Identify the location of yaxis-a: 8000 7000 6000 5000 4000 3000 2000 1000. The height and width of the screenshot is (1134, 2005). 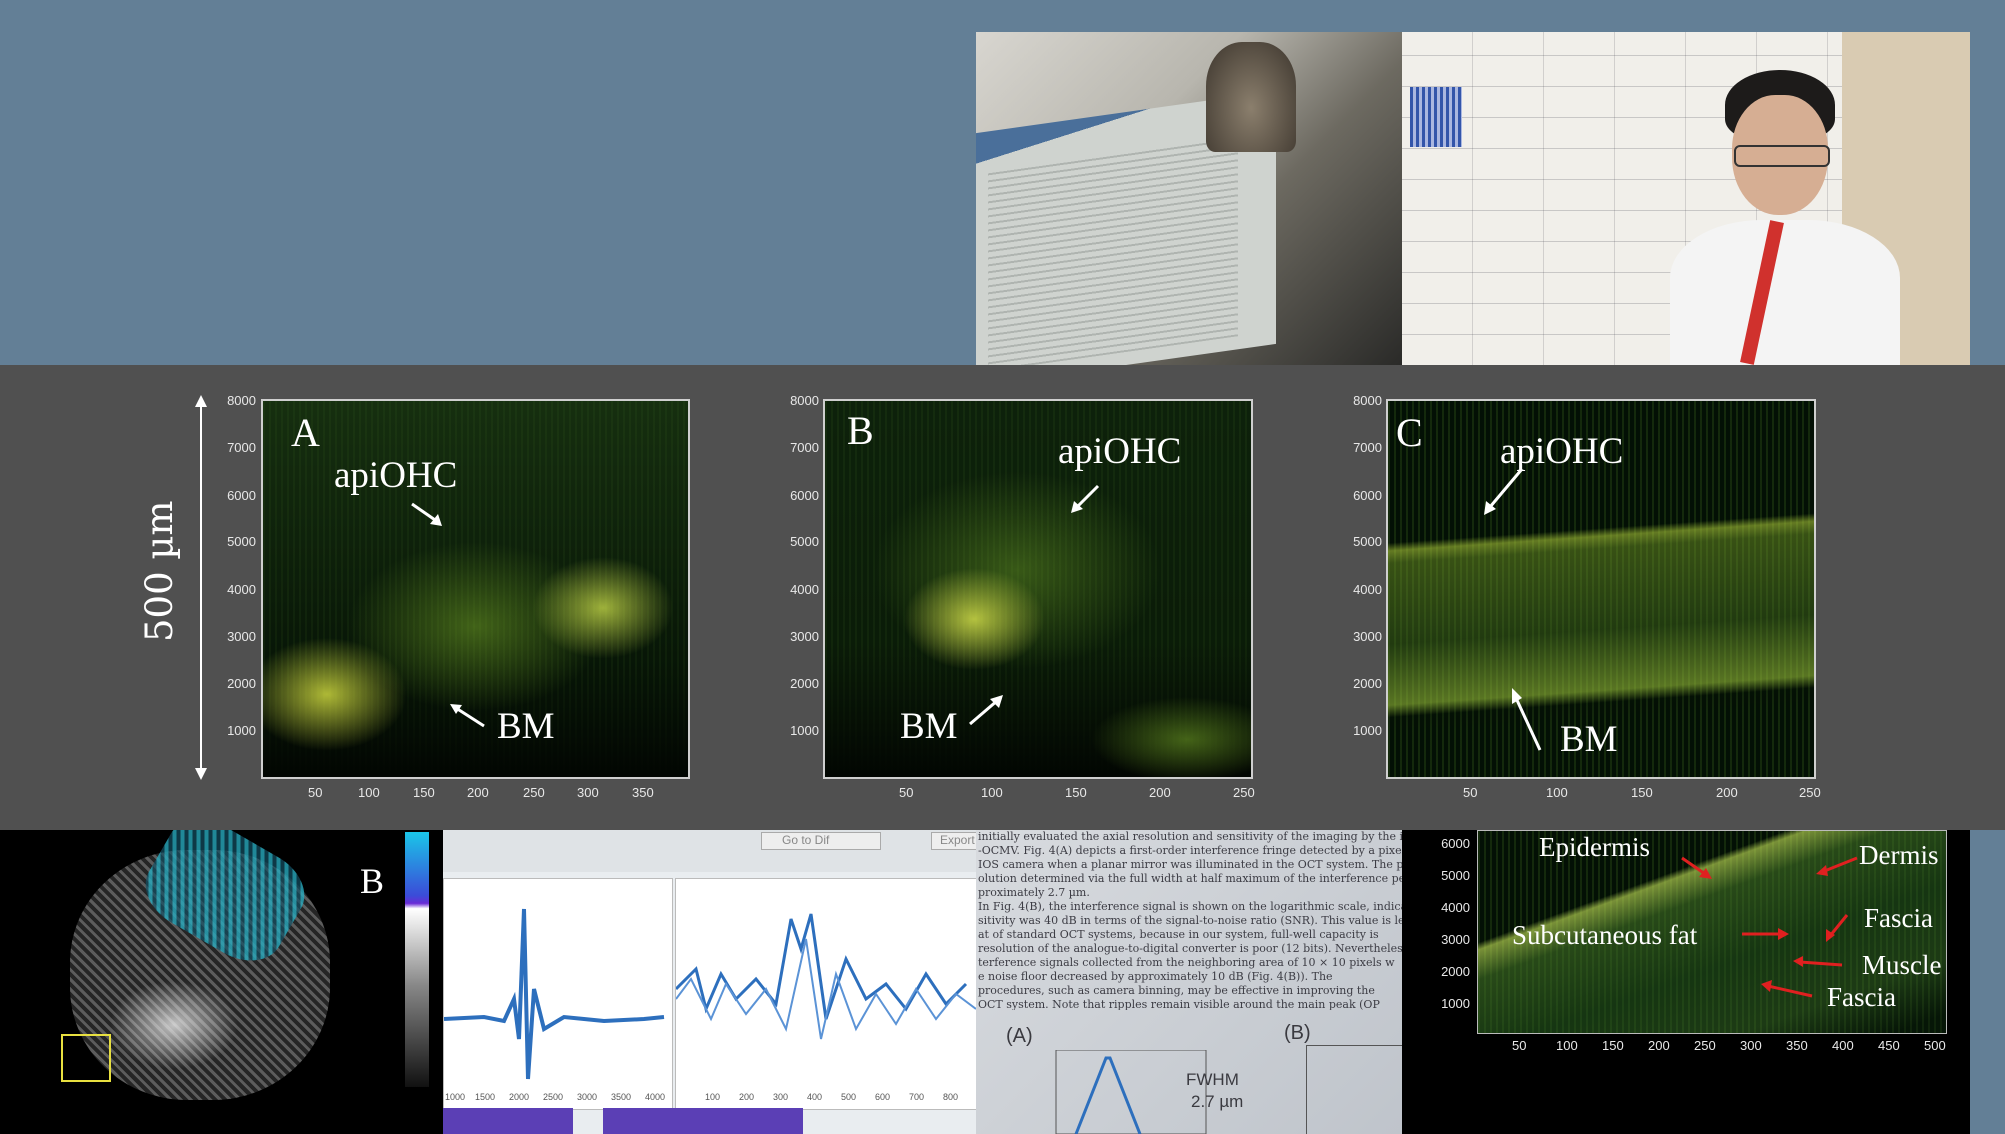
(234, 583).